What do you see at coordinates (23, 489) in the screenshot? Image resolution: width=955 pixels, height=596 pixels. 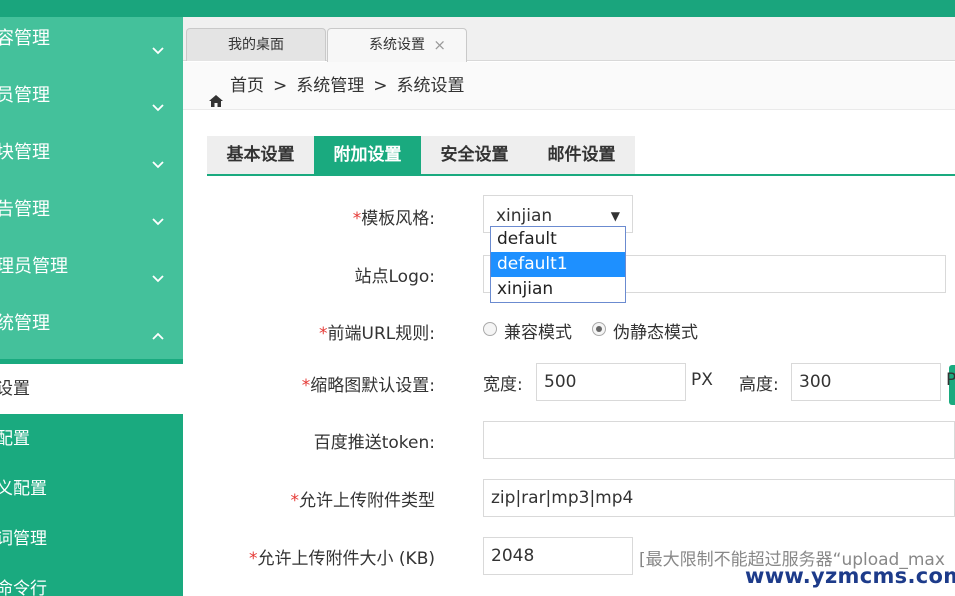 I see `sidebar-item-label: 义配置` at bounding box center [23, 489].